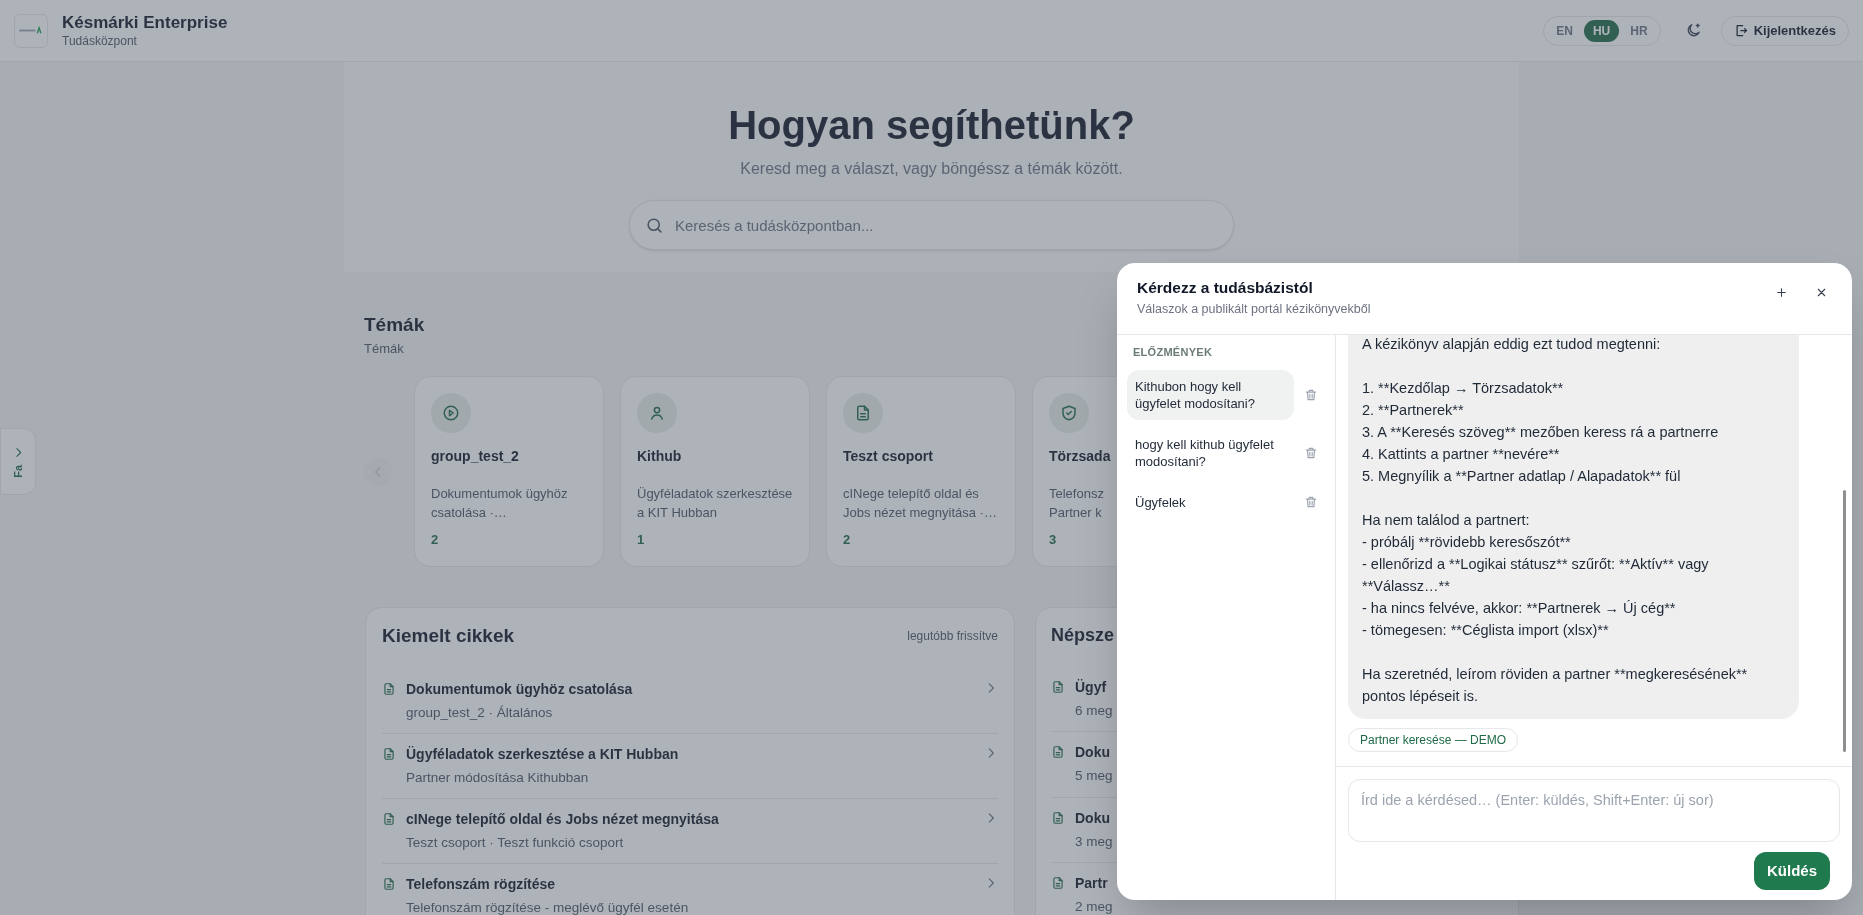 The image size is (1863, 915). I want to click on topic-description: Telefonsz Partner k, so click(1076, 503).